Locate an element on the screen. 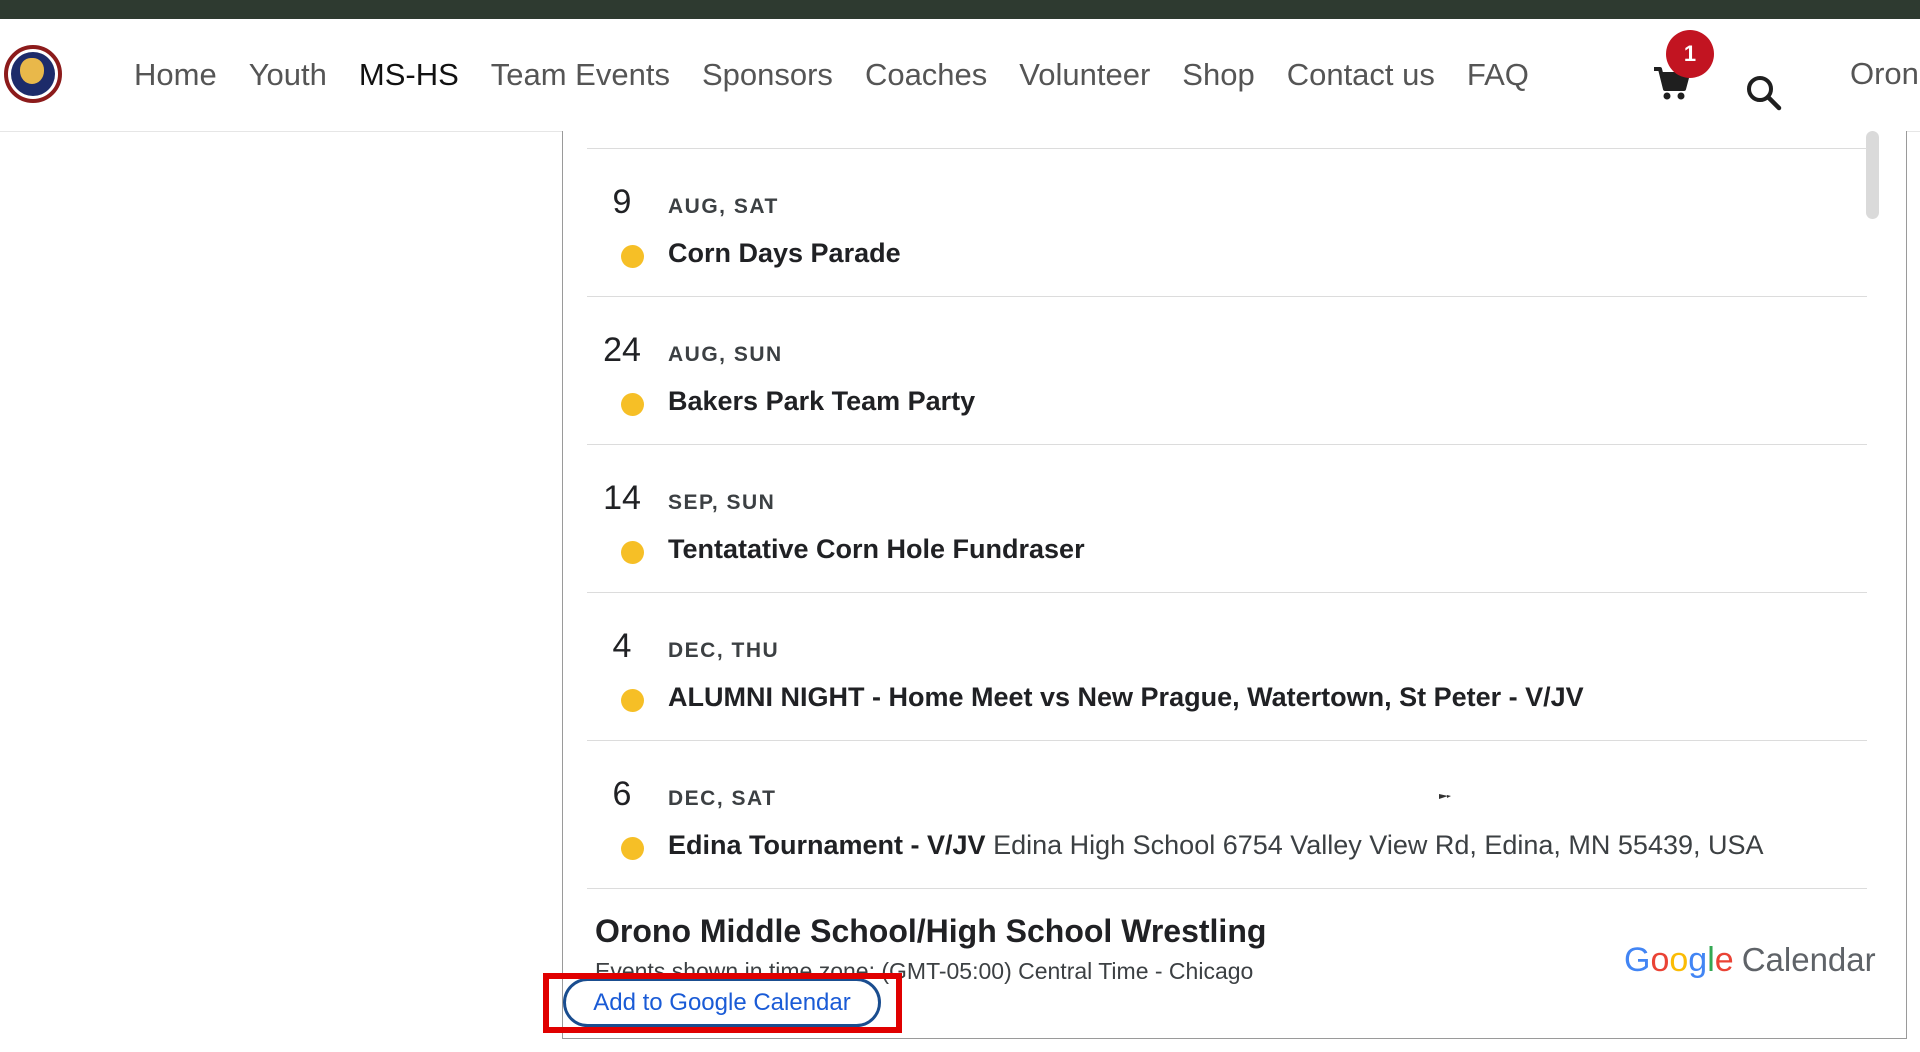 The height and width of the screenshot is (1052, 1920). logo-letter: G is located at coordinates (1637, 960).